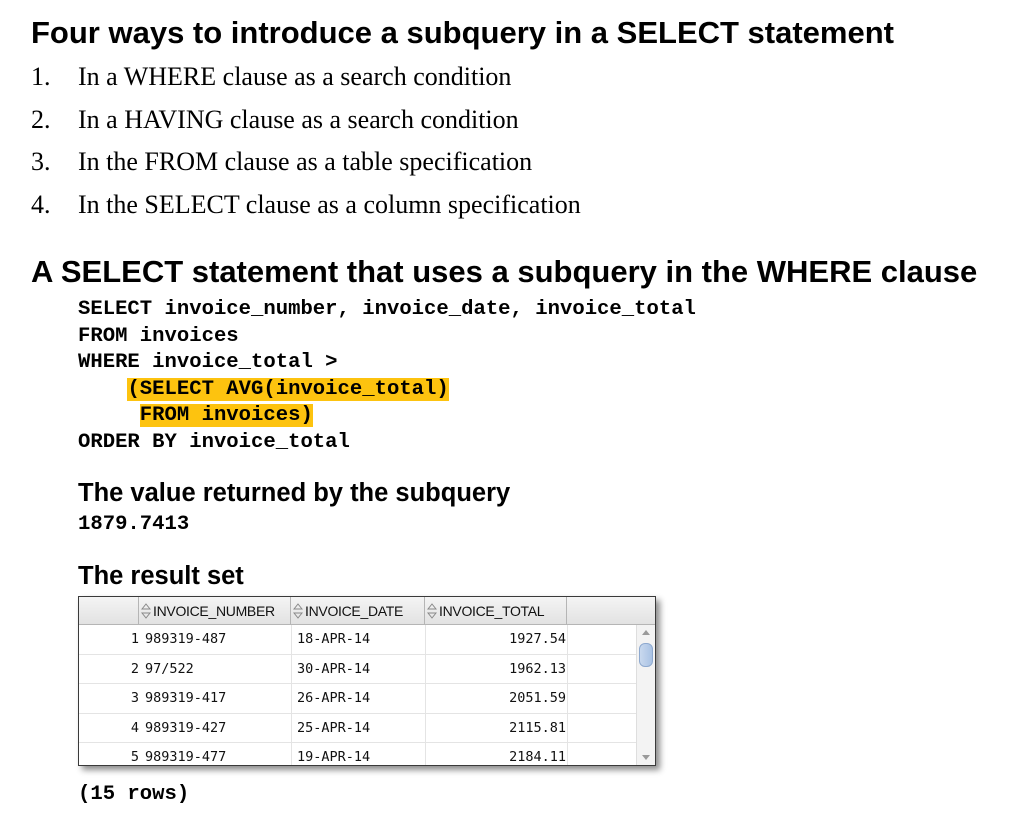 Image resolution: width=1016 pixels, height=816 pixels. What do you see at coordinates (298, 119) in the screenshot?
I see `list-item-text: In a HAVING clause as a search condition` at bounding box center [298, 119].